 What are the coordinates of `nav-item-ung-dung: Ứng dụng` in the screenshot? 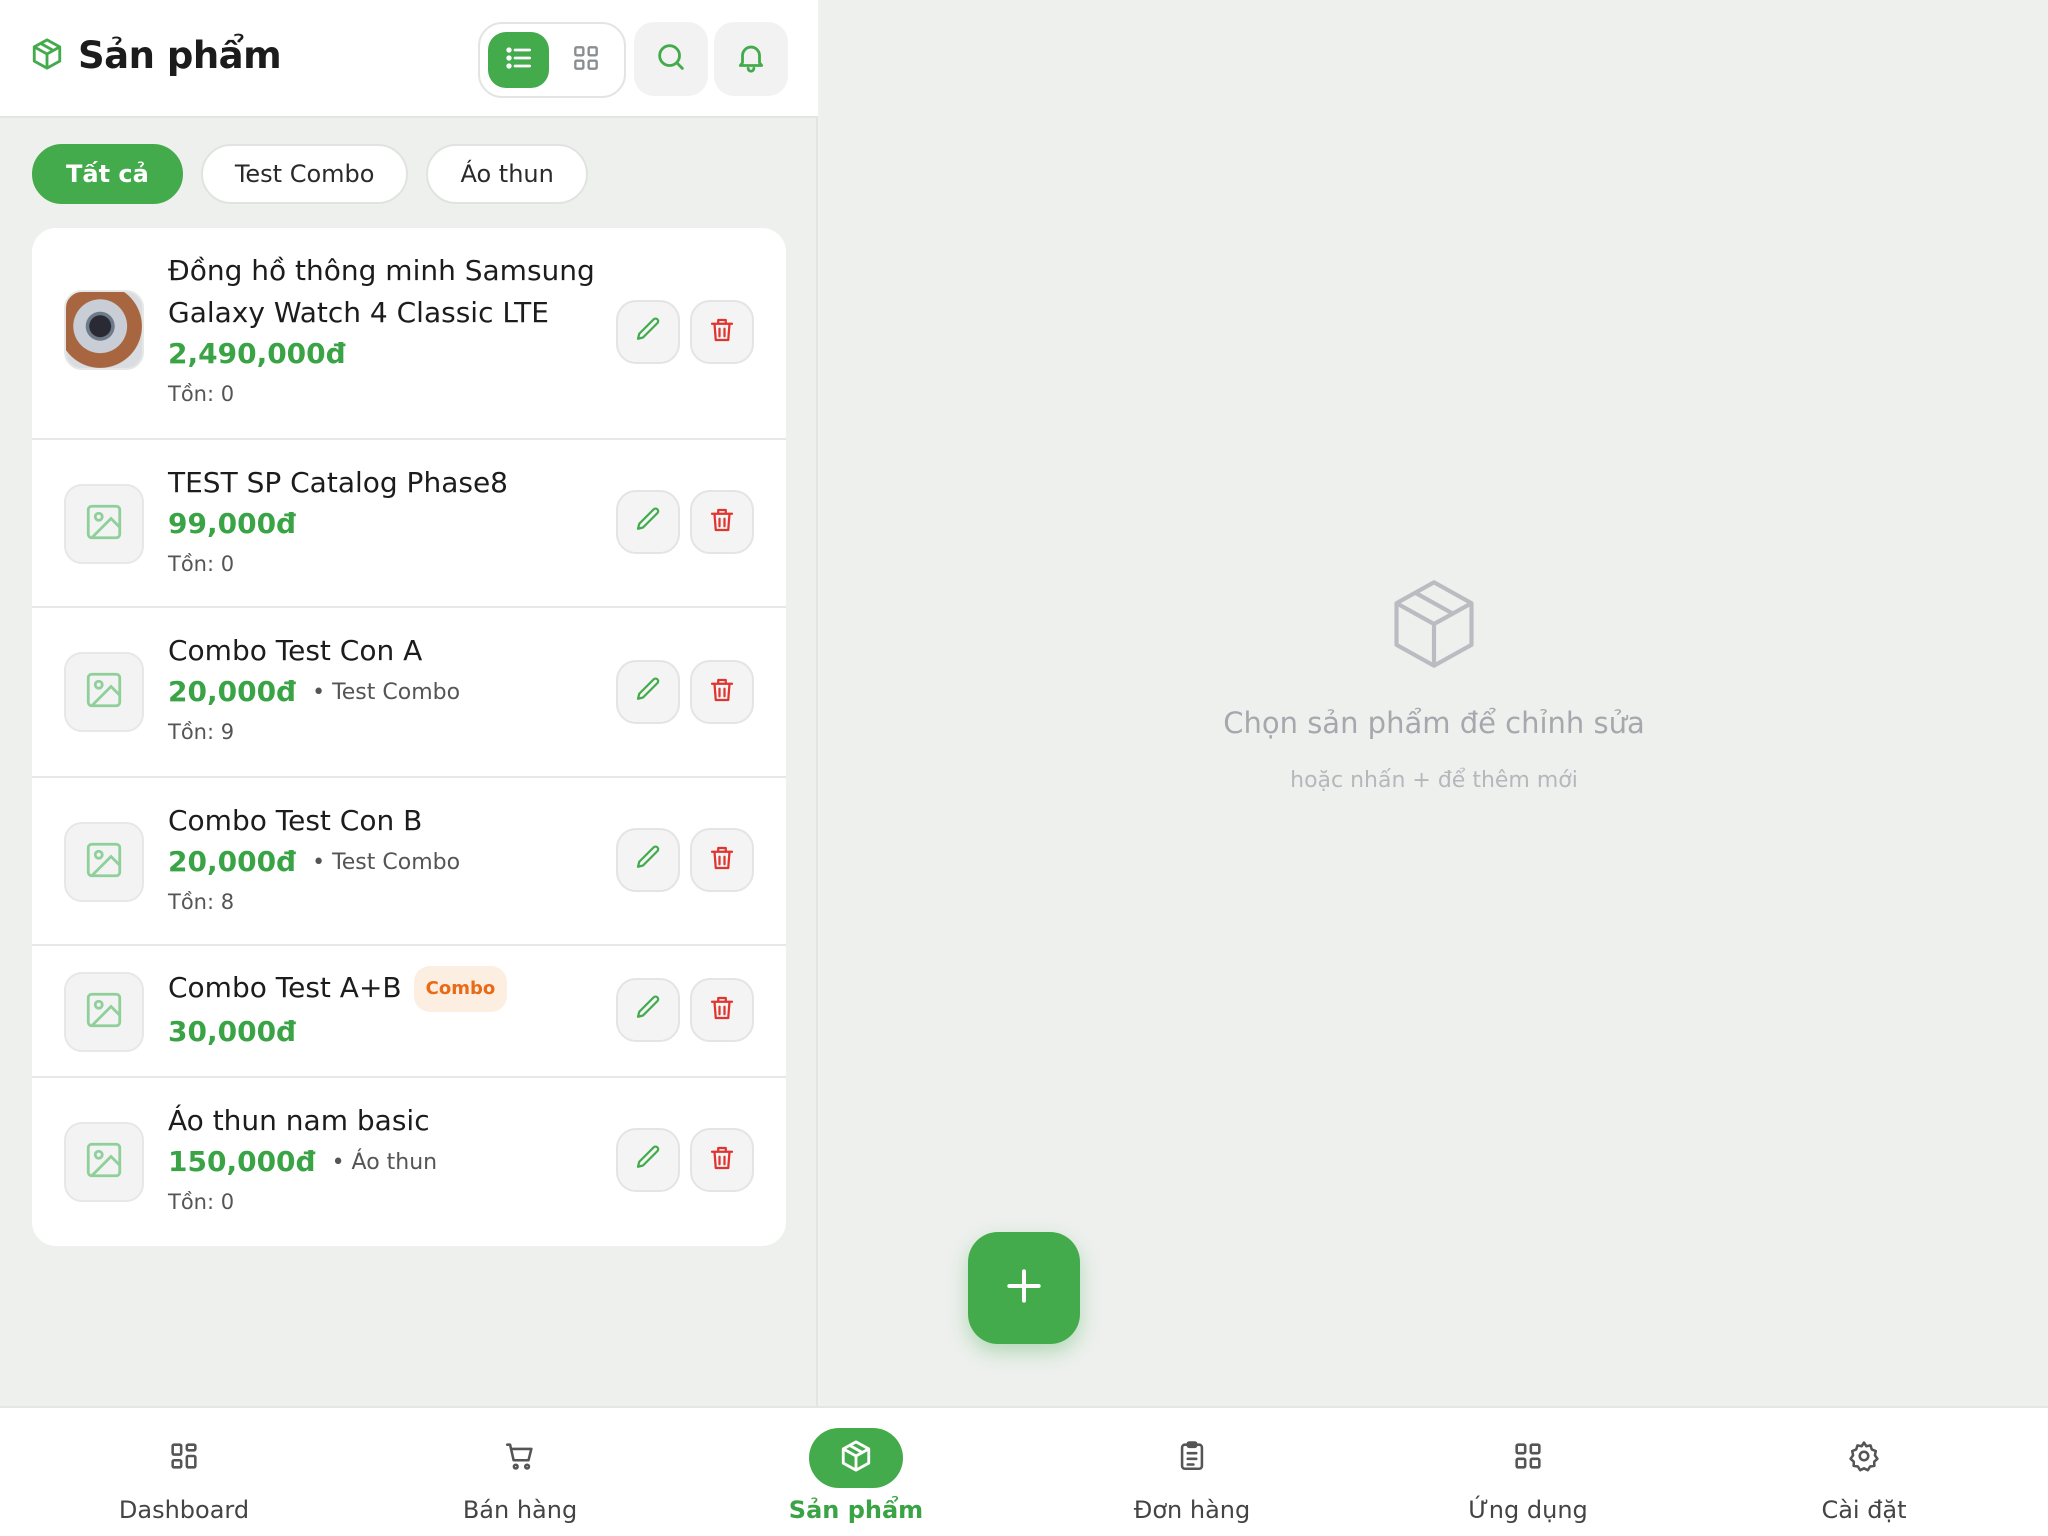 It's located at (1528, 1472).